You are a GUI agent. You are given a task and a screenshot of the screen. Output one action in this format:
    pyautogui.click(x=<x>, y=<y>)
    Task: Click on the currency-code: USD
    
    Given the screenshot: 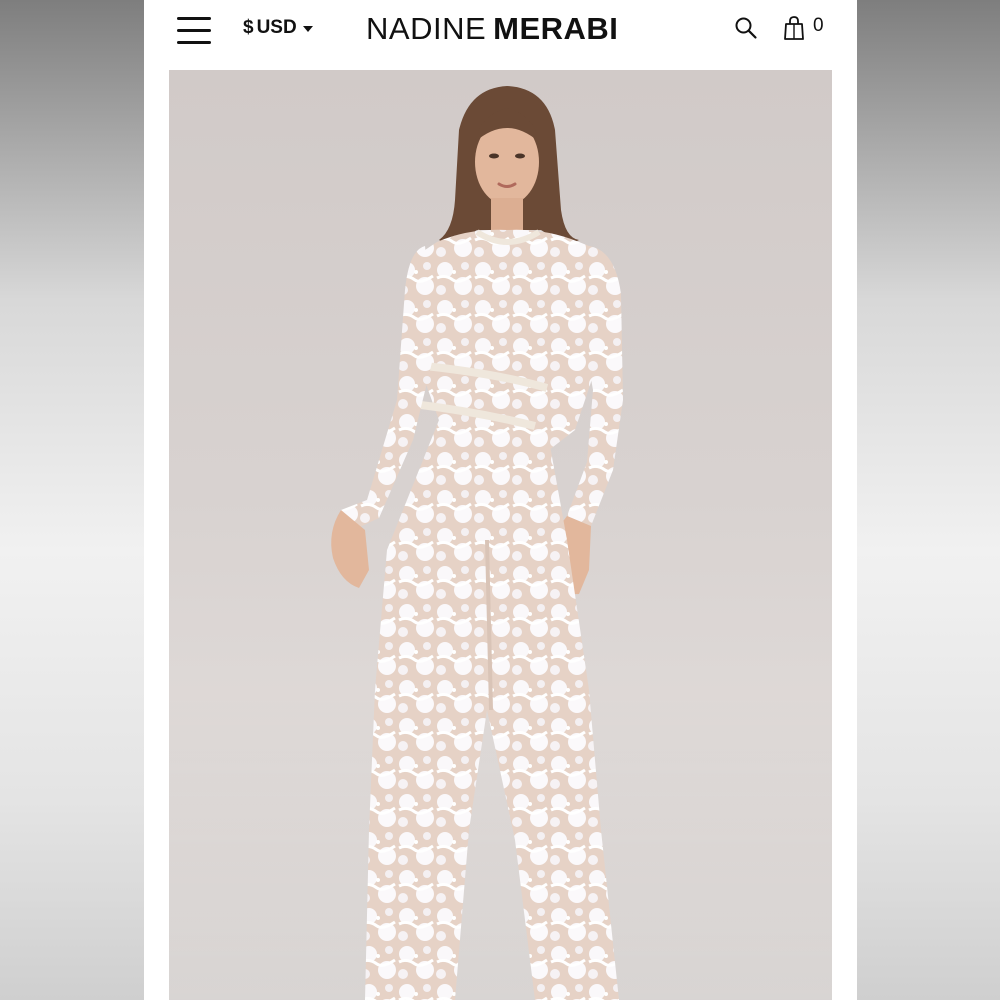 What is the action you would take?
    pyautogui.click(x=276, y=27)
    